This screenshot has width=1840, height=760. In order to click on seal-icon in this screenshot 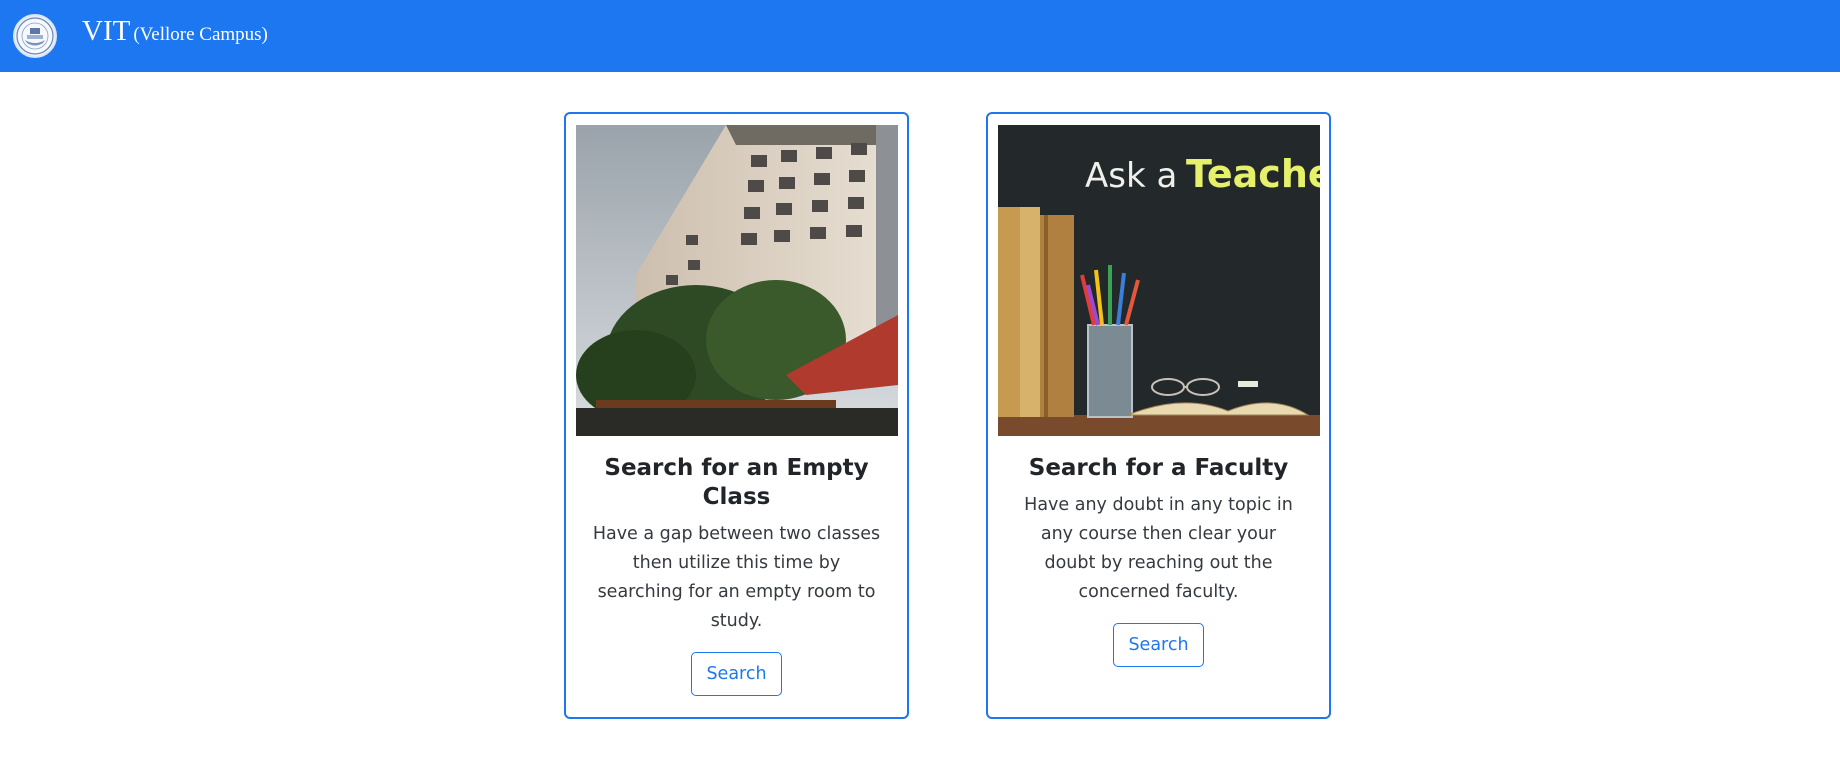, I will do `click(35, 36)`.